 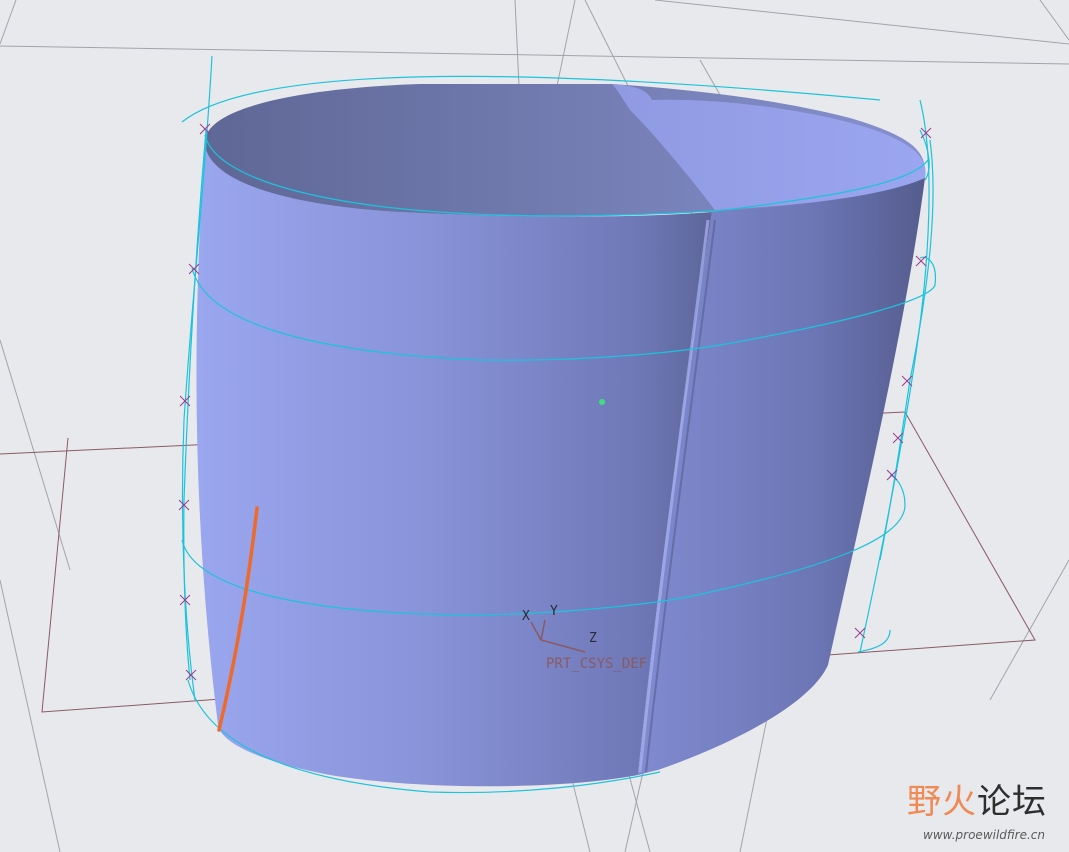 What do you see at coordinates (534, 55) in the screenshot?
I see `datum-plane-front` at bounding box center [534, 55].